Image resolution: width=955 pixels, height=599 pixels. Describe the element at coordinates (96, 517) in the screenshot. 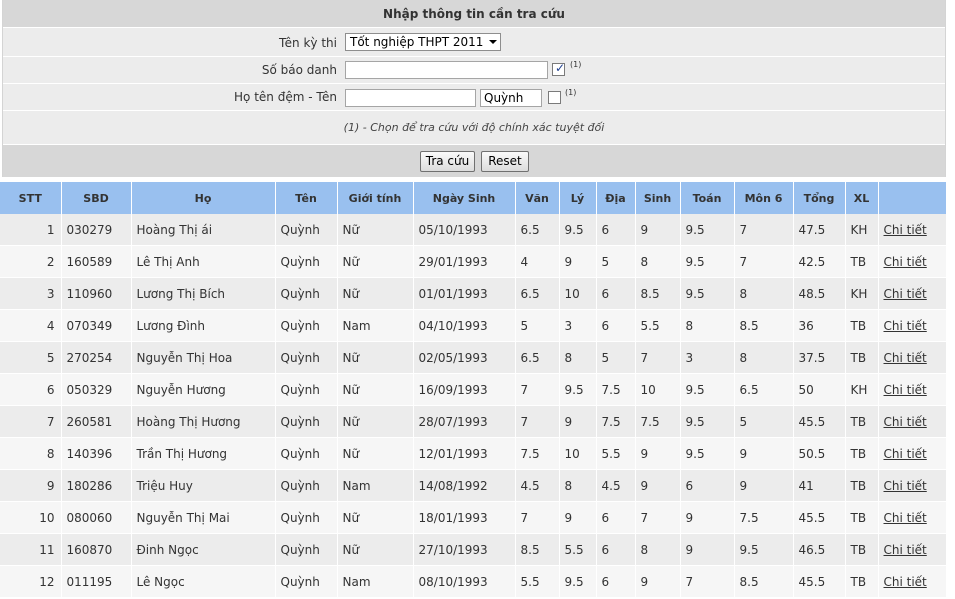

I see `sbd-cell: 080060` at that location.